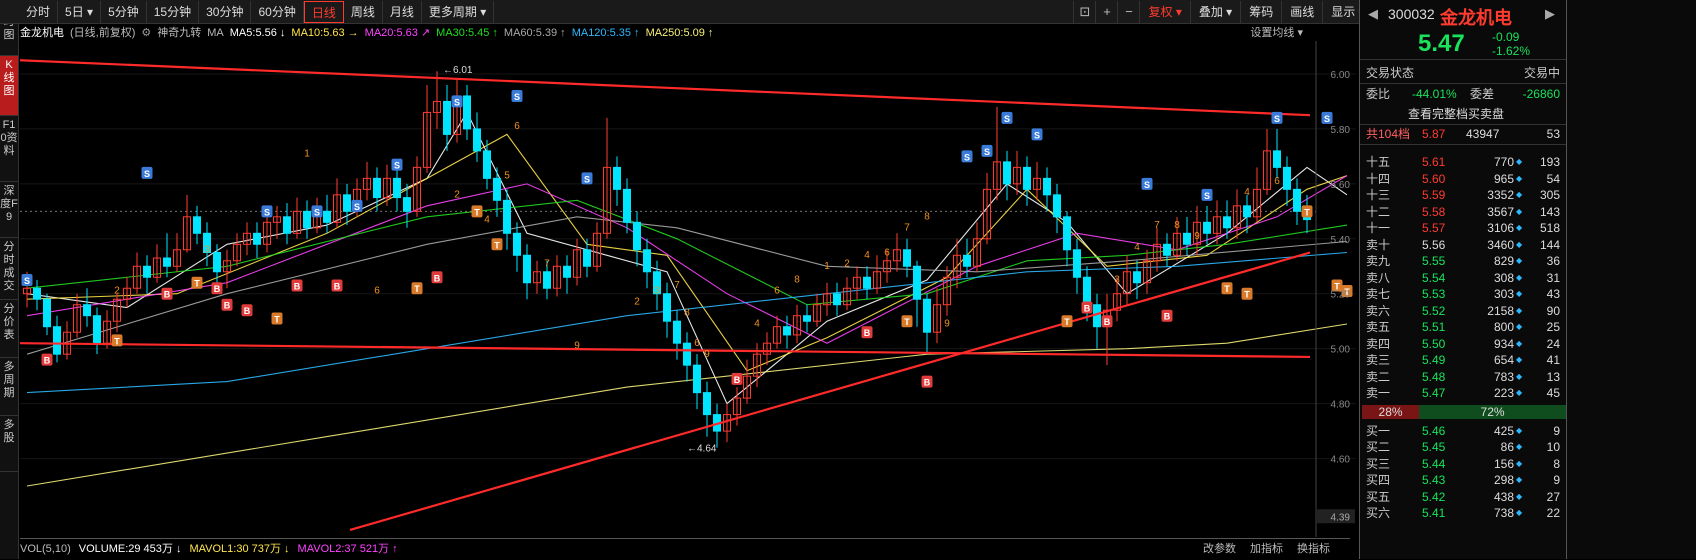  What do you see at coordinates (9, 444) in the screenshot?
I see `left-tab-7: 多股` at bounding box center [9, 444].